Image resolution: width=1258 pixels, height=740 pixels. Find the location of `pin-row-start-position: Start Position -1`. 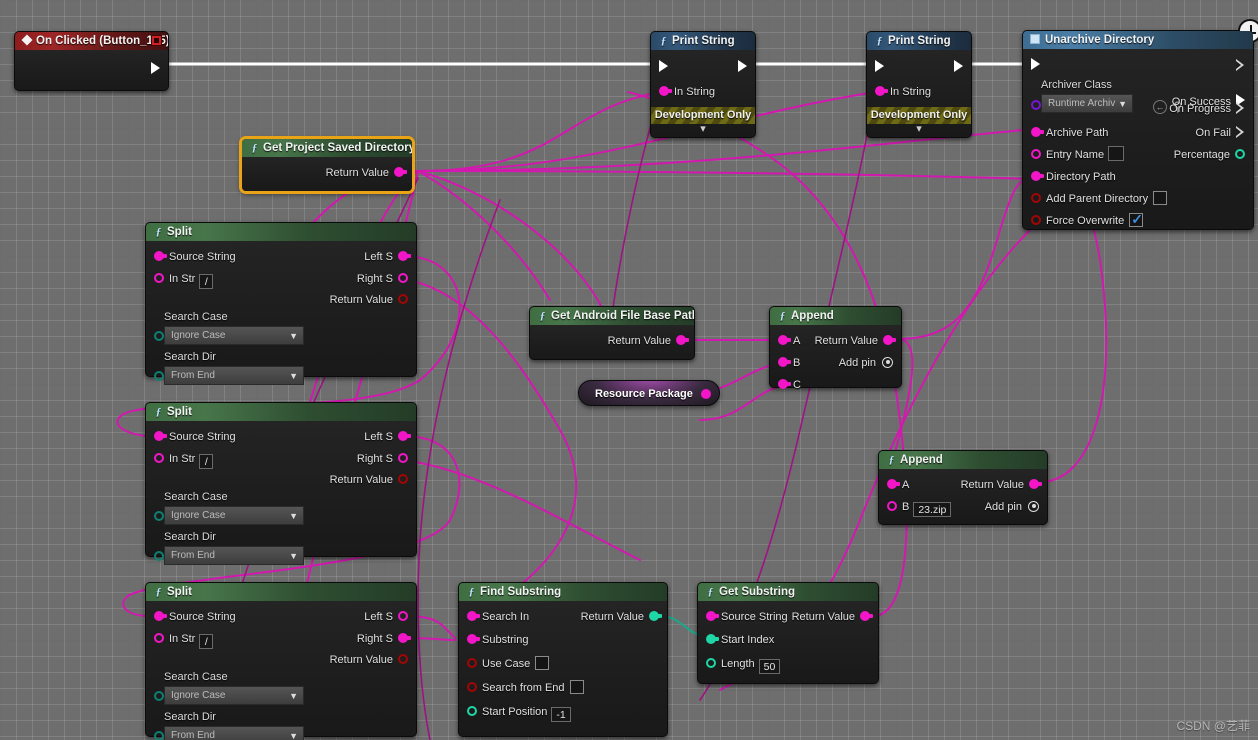

pin-row-start-position: Start Position -1 is located at coordinates (563, 712).